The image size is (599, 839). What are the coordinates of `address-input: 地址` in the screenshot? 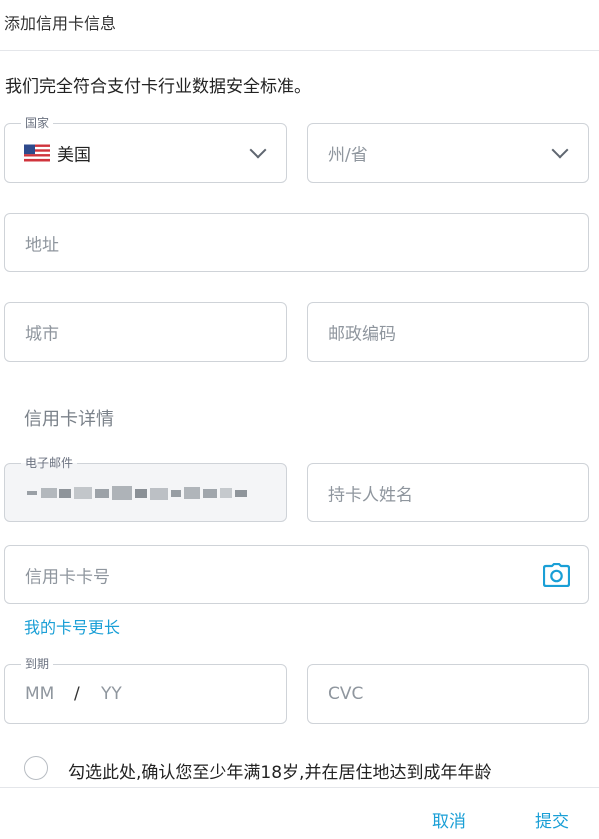 It's located at (296, 242).